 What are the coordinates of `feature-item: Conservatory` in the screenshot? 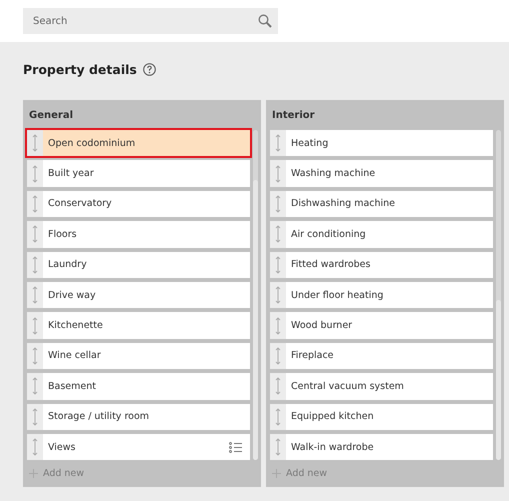 It's located at (138, 204).